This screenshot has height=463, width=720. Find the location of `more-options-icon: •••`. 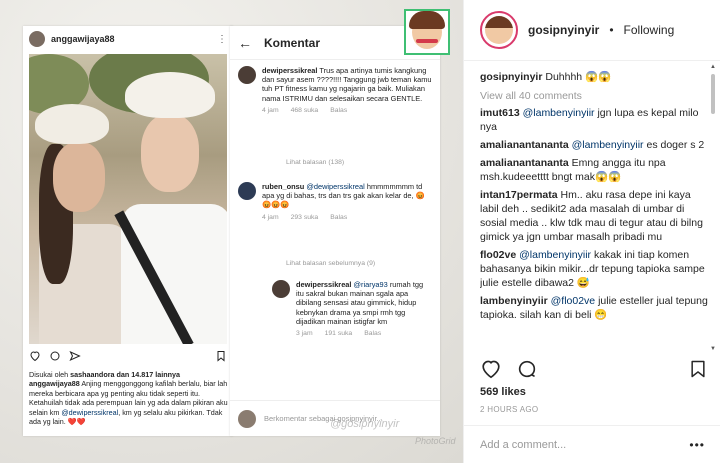

more-options-icon: ••• is located at coordinates (697, 445).